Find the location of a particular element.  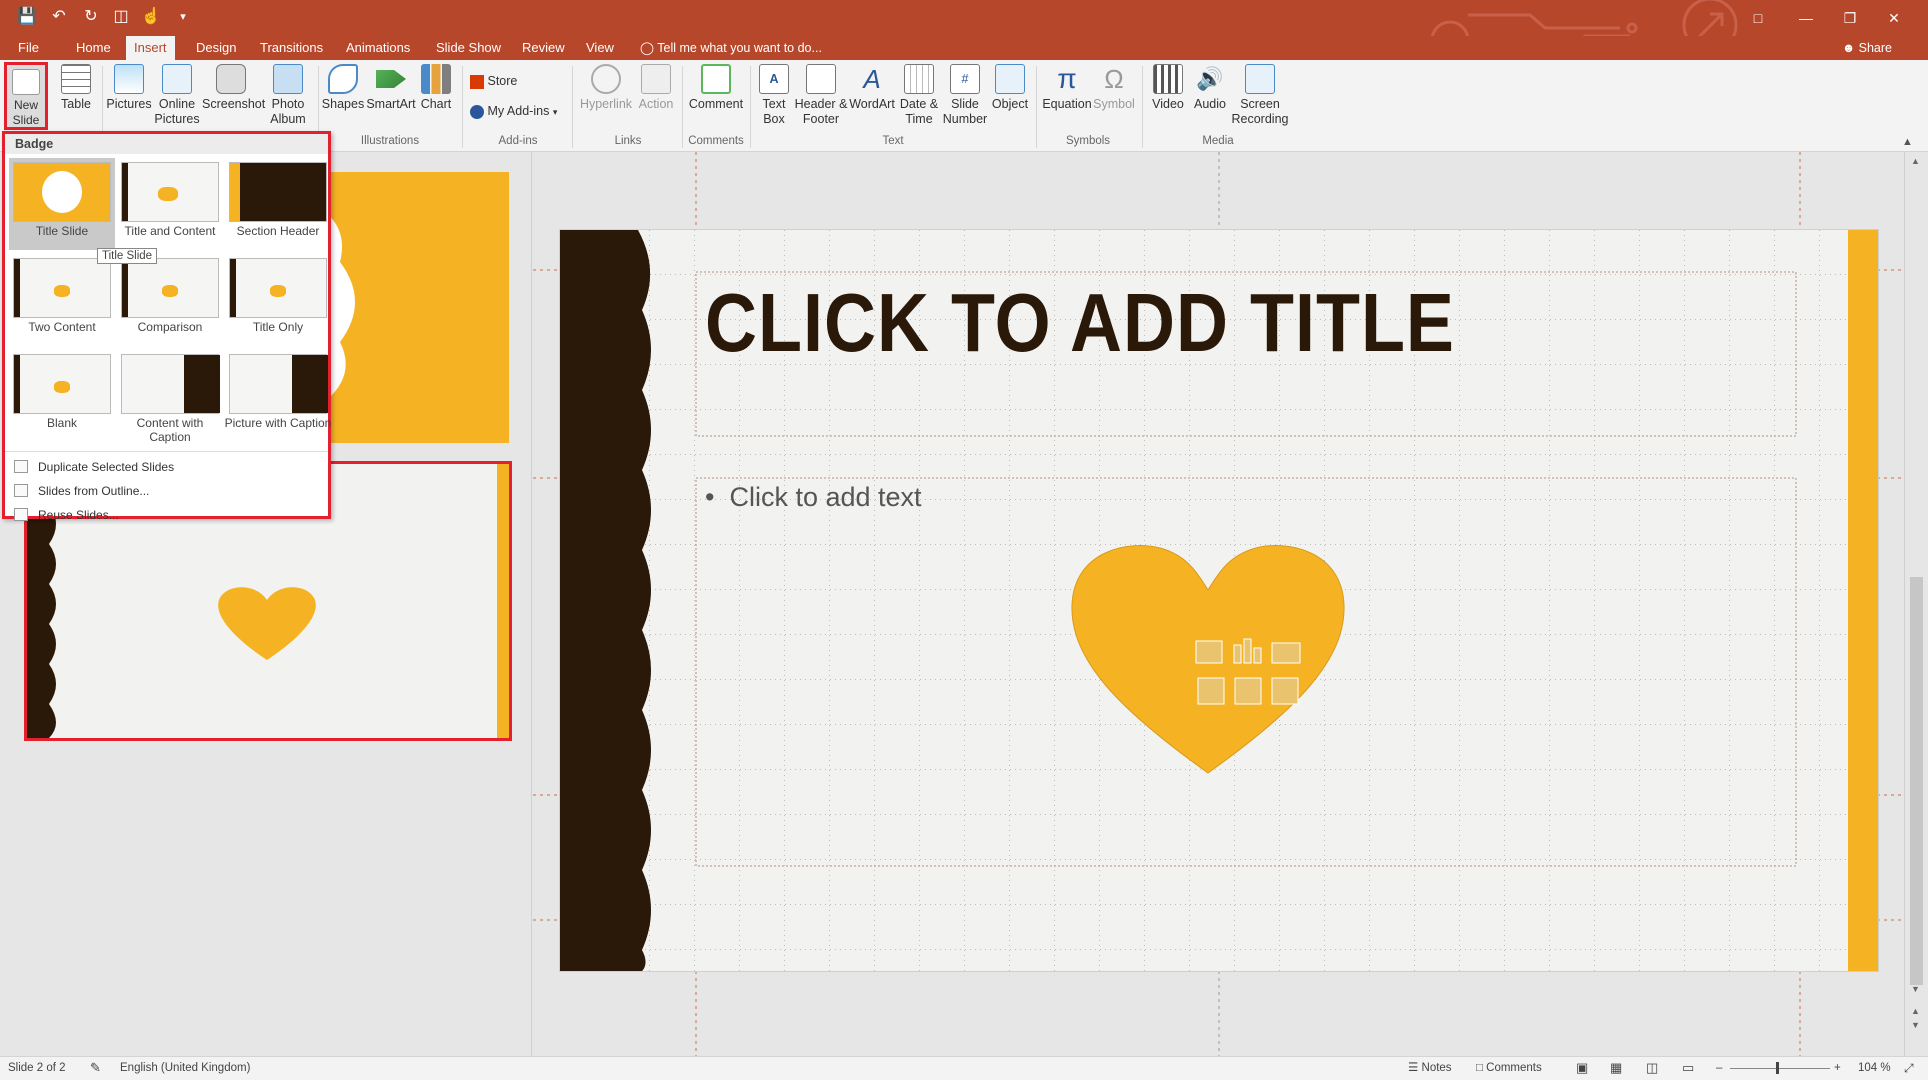

symbol-button: Ω Symbol is located at coordinates (1114, 88).